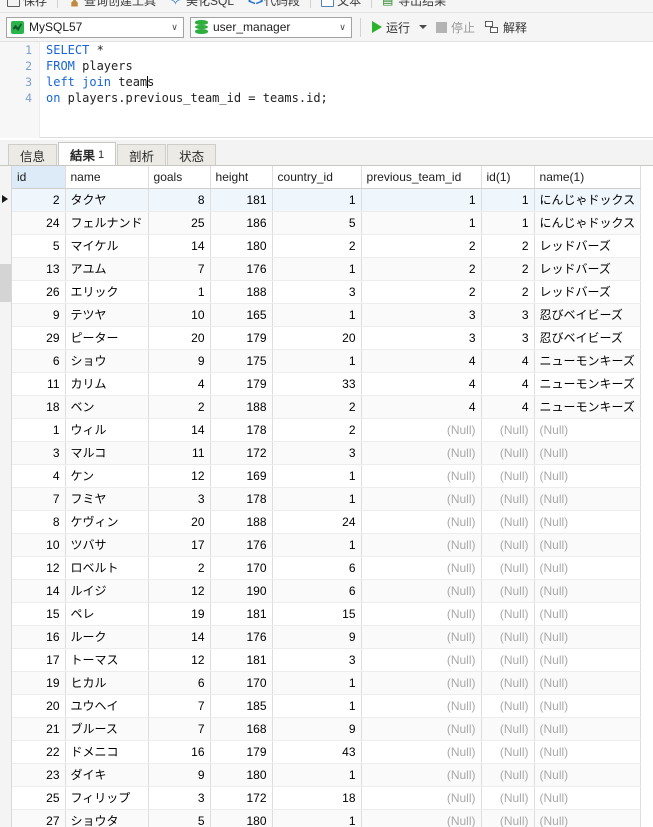  What do you see at coordinates (241, 407) in the screenshot?
I see `cell-height: 188` at bounding box center [241, 407].